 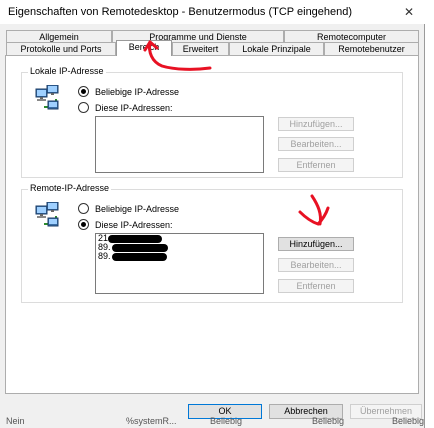 I want to click on local-any-radio-button, so click(x=83, y=91).